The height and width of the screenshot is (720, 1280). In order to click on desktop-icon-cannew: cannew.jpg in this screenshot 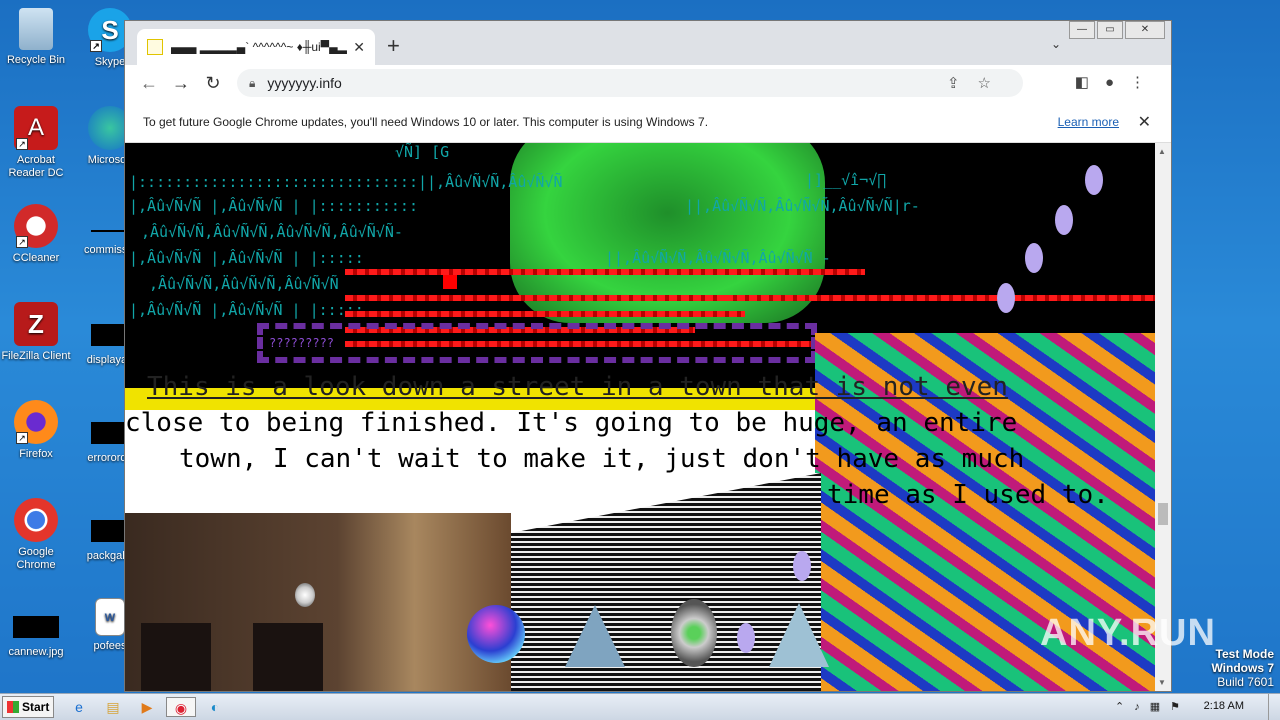, I will do `click(36, 632)`.